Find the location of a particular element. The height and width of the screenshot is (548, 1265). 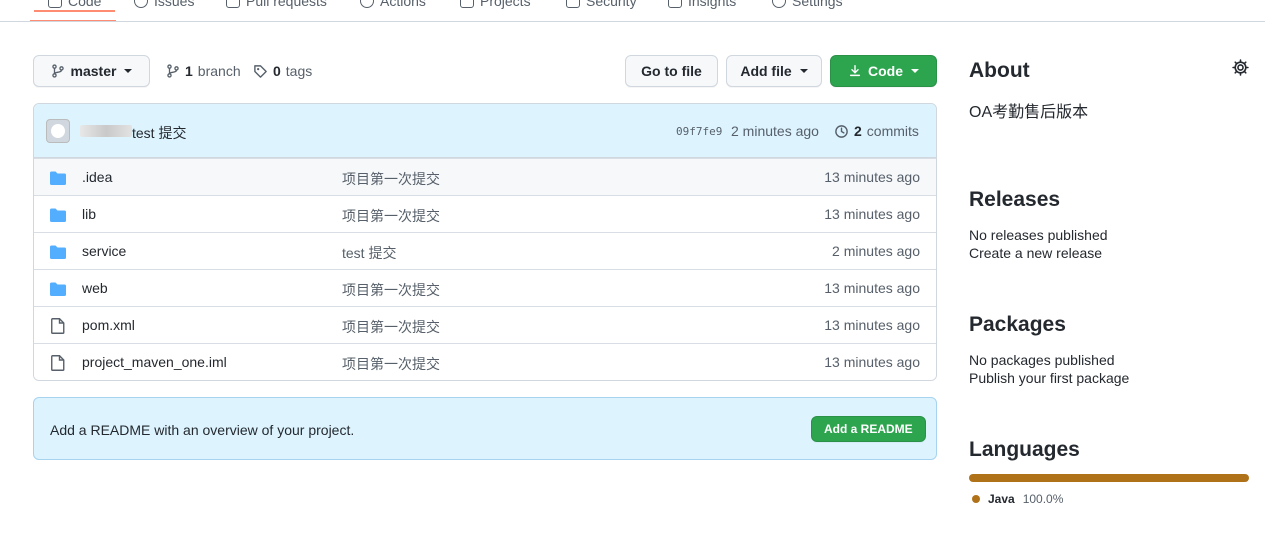

commit-count: 2 is located at coordinates (858, 131).